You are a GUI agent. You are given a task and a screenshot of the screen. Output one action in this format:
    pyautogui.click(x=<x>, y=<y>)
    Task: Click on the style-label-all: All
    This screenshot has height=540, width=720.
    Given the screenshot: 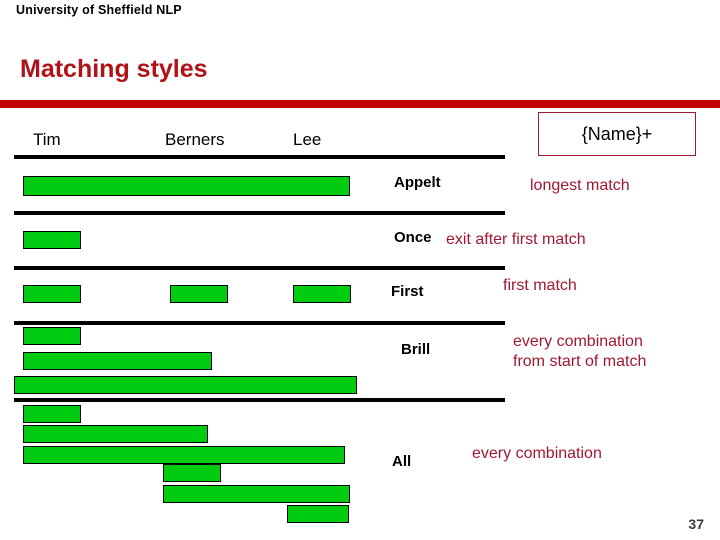 What is the action you would take?
    pyautogui.click(x=402, y=461)
    